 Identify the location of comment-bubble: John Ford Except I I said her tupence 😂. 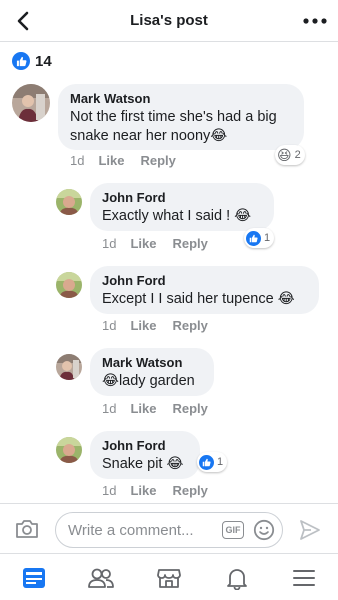
(204, 290).